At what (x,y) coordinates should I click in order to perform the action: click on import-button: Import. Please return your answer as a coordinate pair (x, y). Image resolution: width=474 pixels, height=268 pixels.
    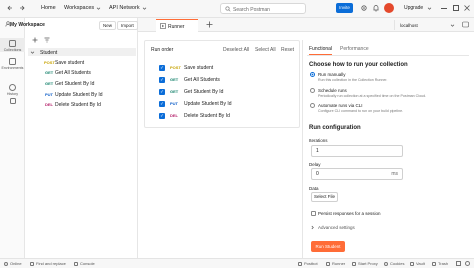
    Looking at the image, I should click on (127, 25).